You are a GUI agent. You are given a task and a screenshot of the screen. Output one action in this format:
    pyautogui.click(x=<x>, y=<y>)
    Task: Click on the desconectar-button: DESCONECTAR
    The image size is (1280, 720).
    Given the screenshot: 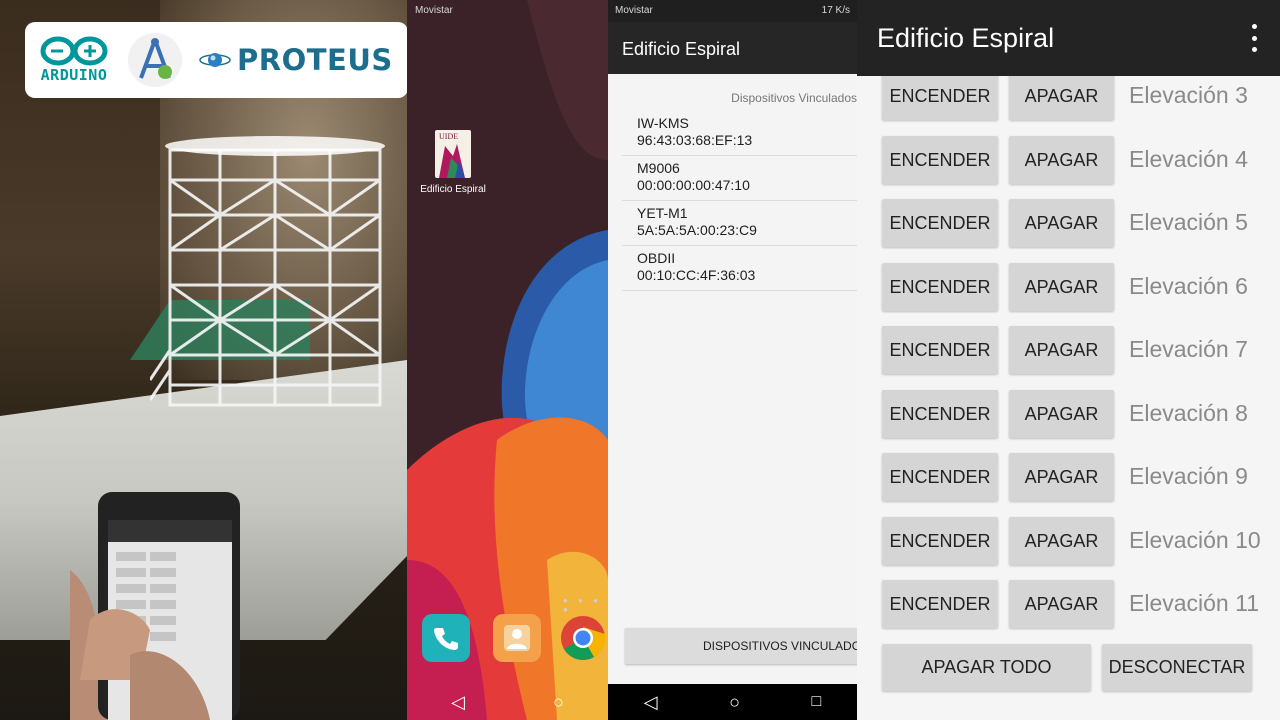 What is the action you would take?
    pyautogui.click(x=1177, y=667)
    